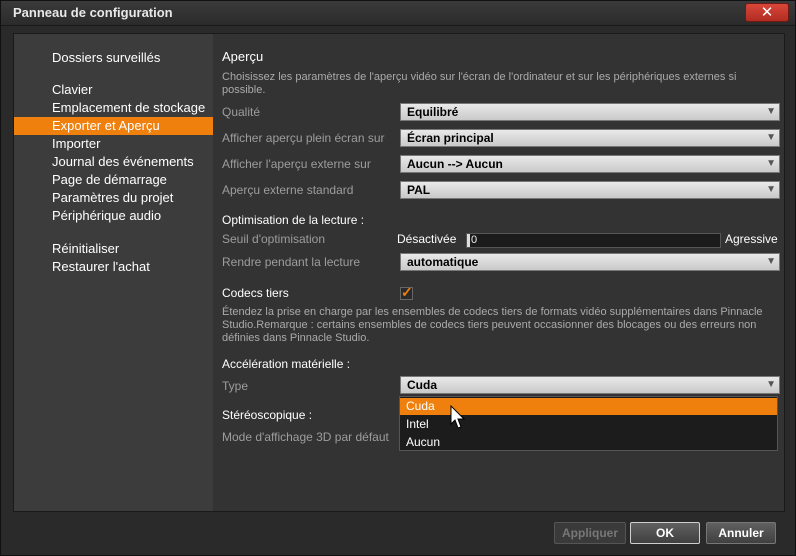 Image resolution: width=796 pixels, height=556 pixels. I want to click on threshold-min-label: Désactivée, so click(427, 239).